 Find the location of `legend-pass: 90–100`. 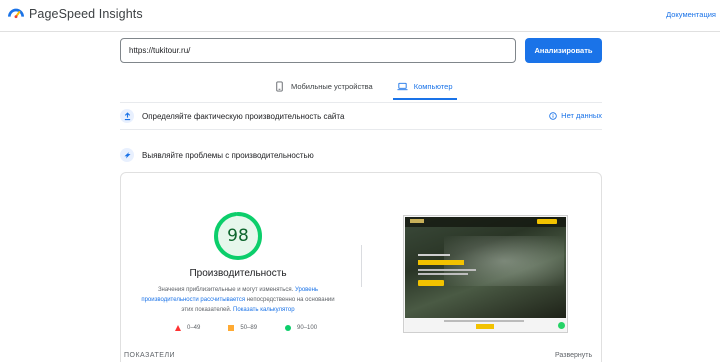

legend-pass: 90–100 is located at coordinates (301, 328).